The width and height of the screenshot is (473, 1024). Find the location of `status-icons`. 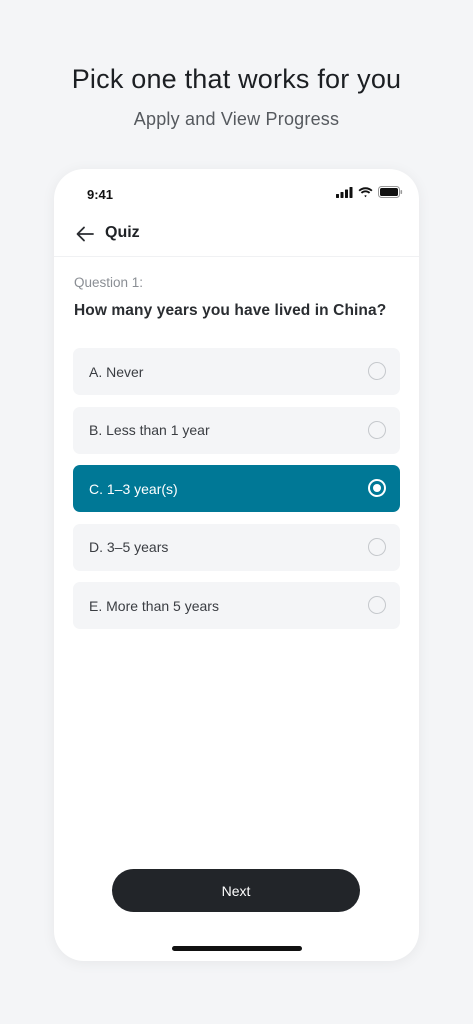

status-icons is located at coordinates (369, 192).